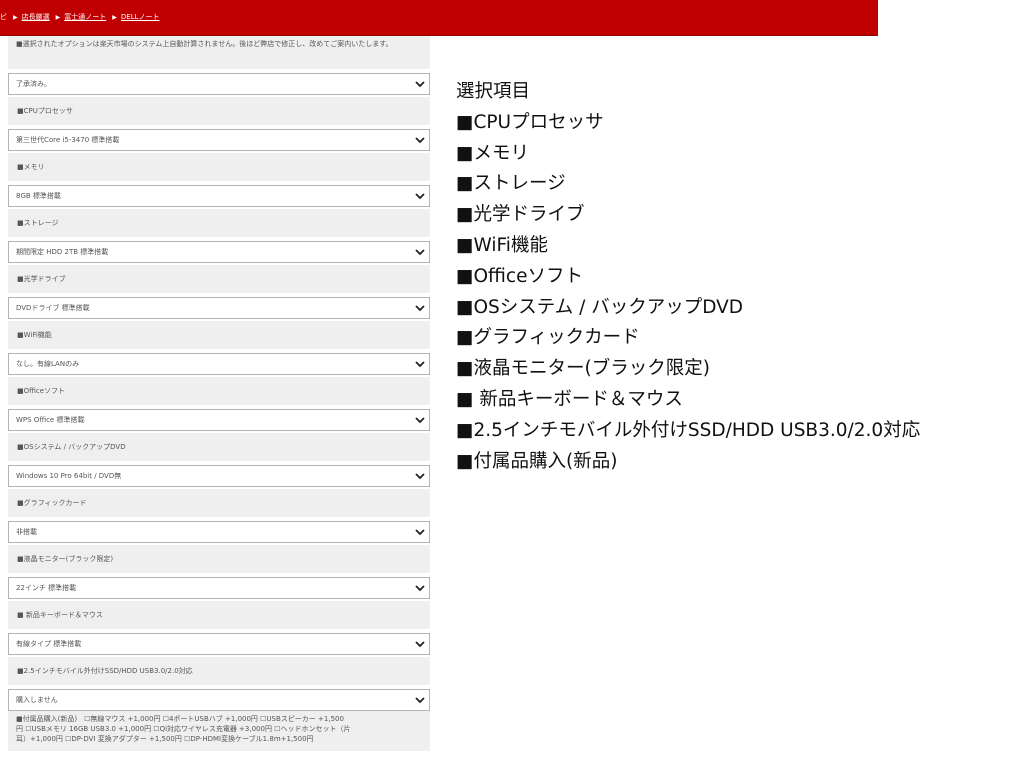  I want to click on summary-item: ■ 新品キーボード＆マウス, so click(569, 399).